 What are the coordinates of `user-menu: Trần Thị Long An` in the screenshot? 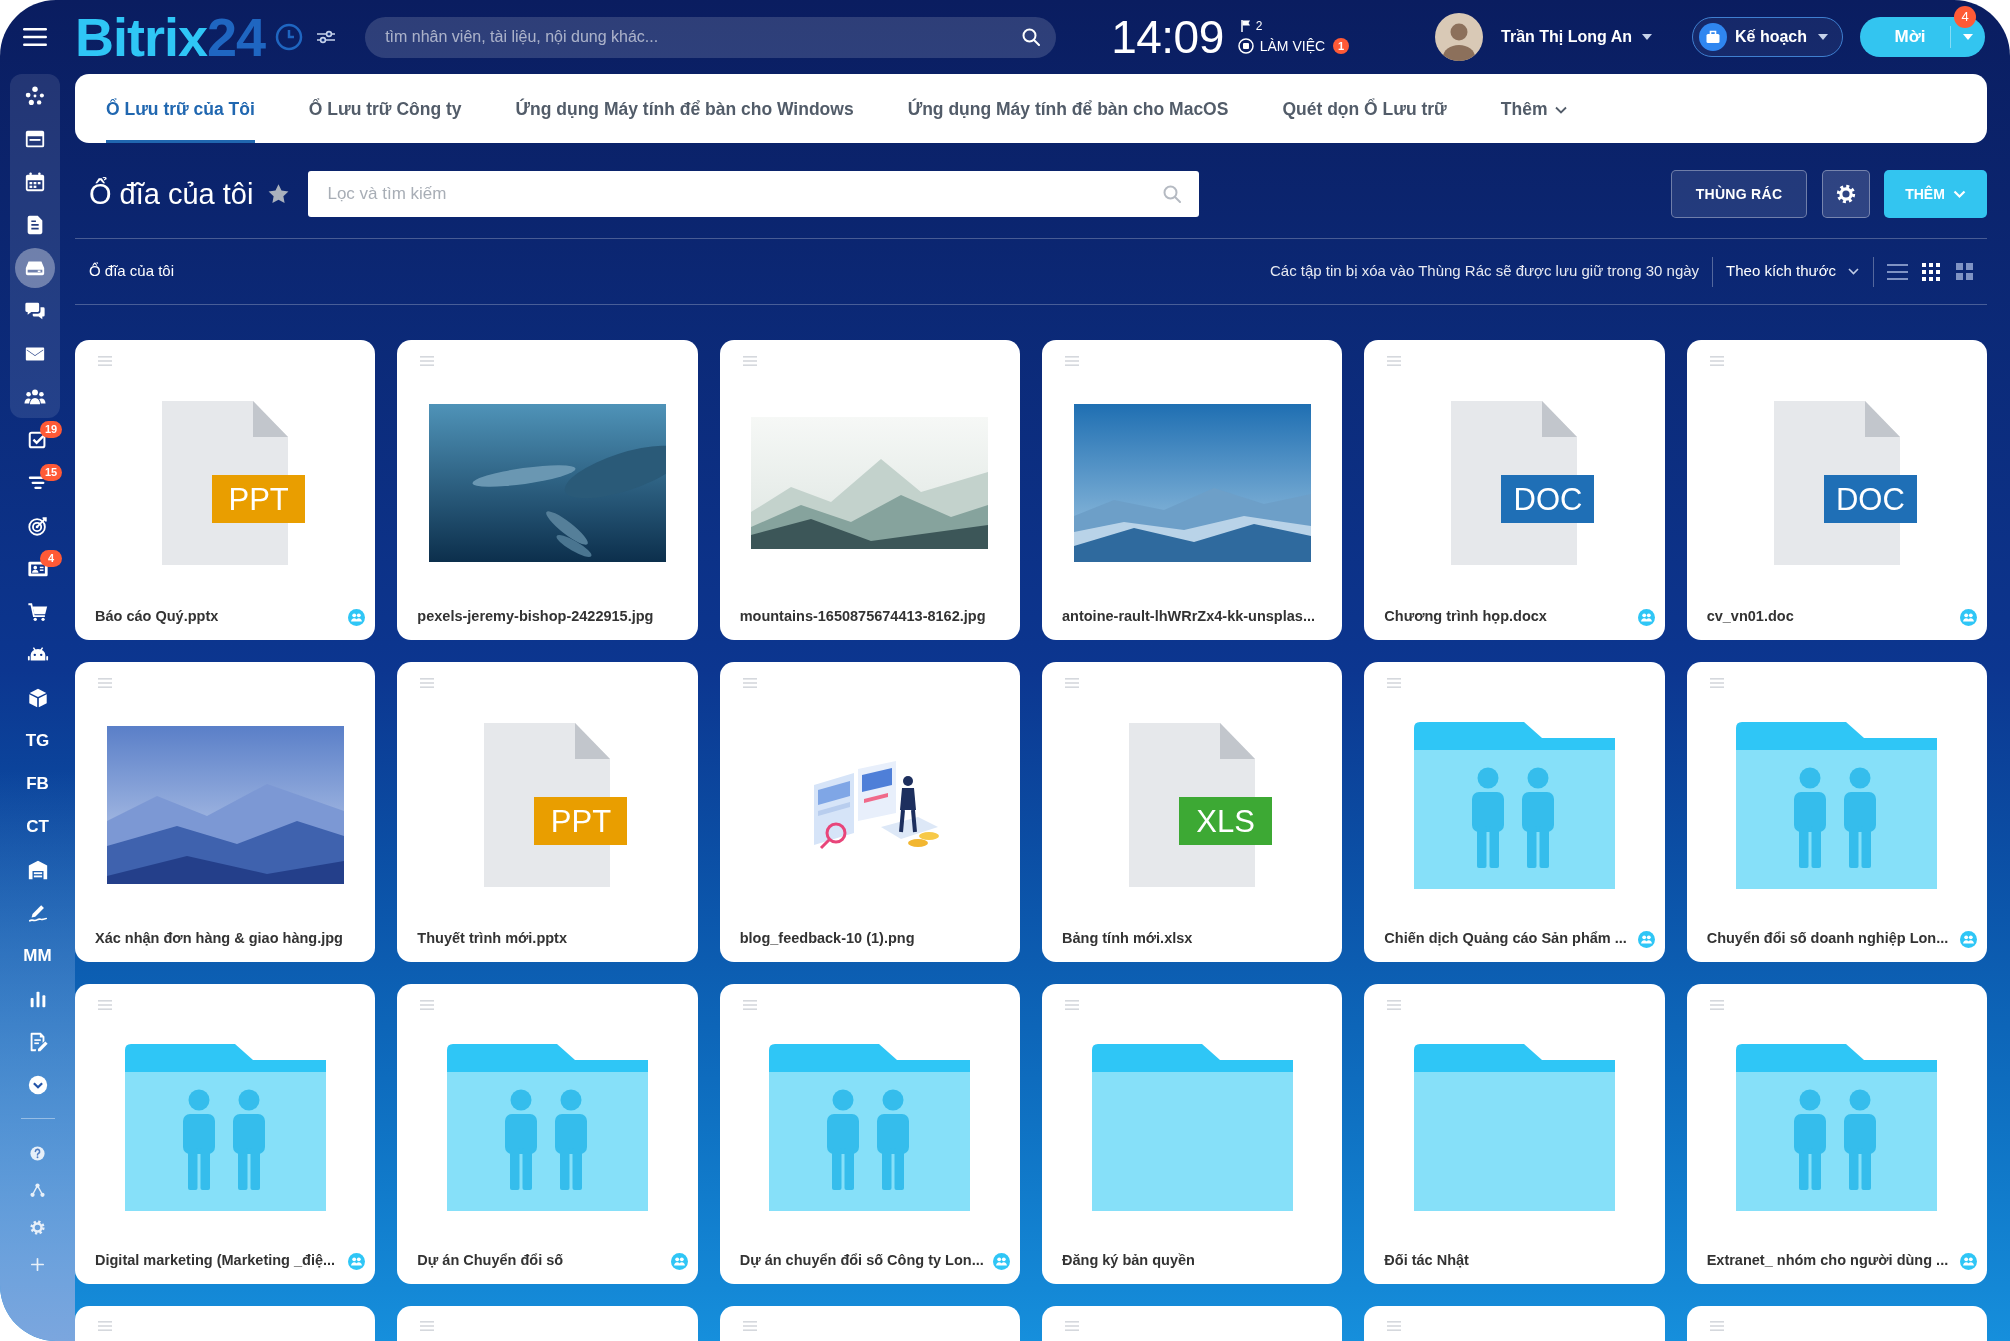 It's located at (1576, 37).